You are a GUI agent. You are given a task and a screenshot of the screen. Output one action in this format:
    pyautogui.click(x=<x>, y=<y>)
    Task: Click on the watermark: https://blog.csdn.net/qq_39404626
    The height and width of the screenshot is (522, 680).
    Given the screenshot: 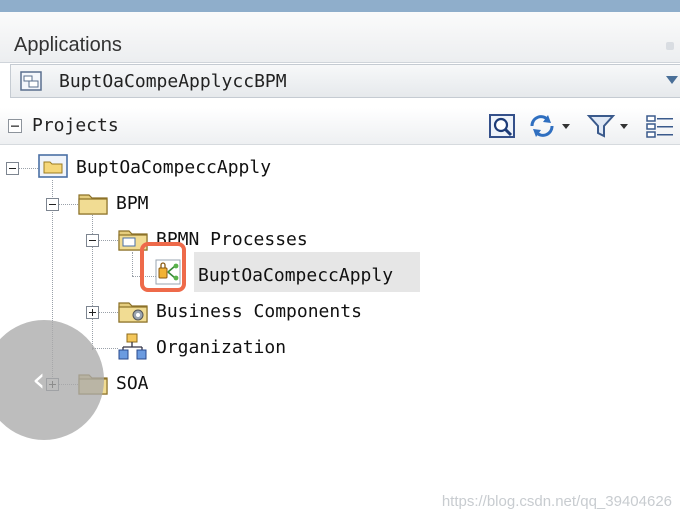 What is the action you would take?
    pyautogui.click(x=556, y=501)
    